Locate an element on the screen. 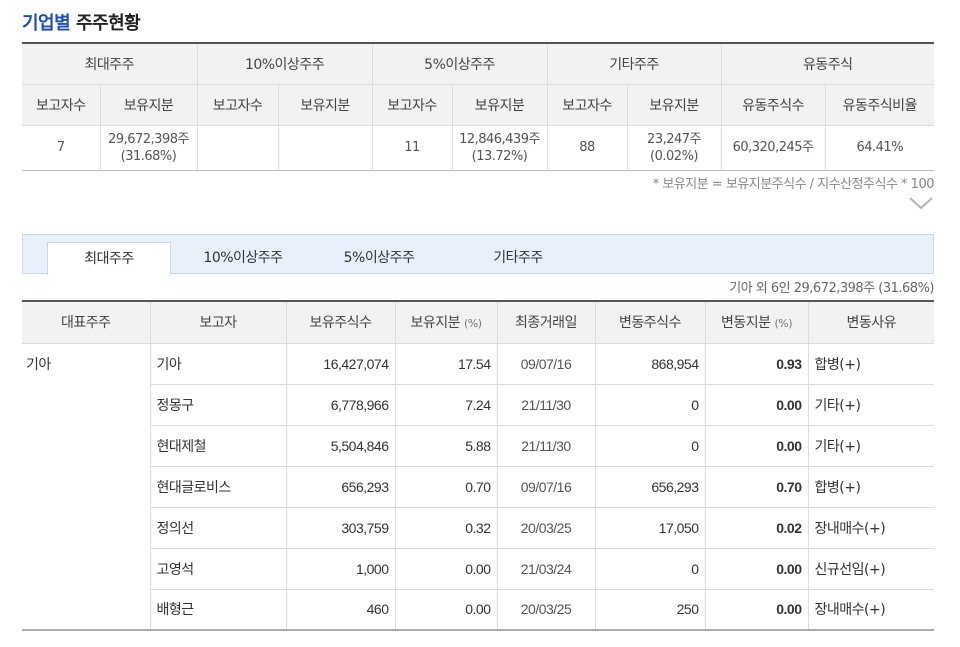  summary-value-cell: 23,247주 (0.02%) is located at coordinates (674, 148).